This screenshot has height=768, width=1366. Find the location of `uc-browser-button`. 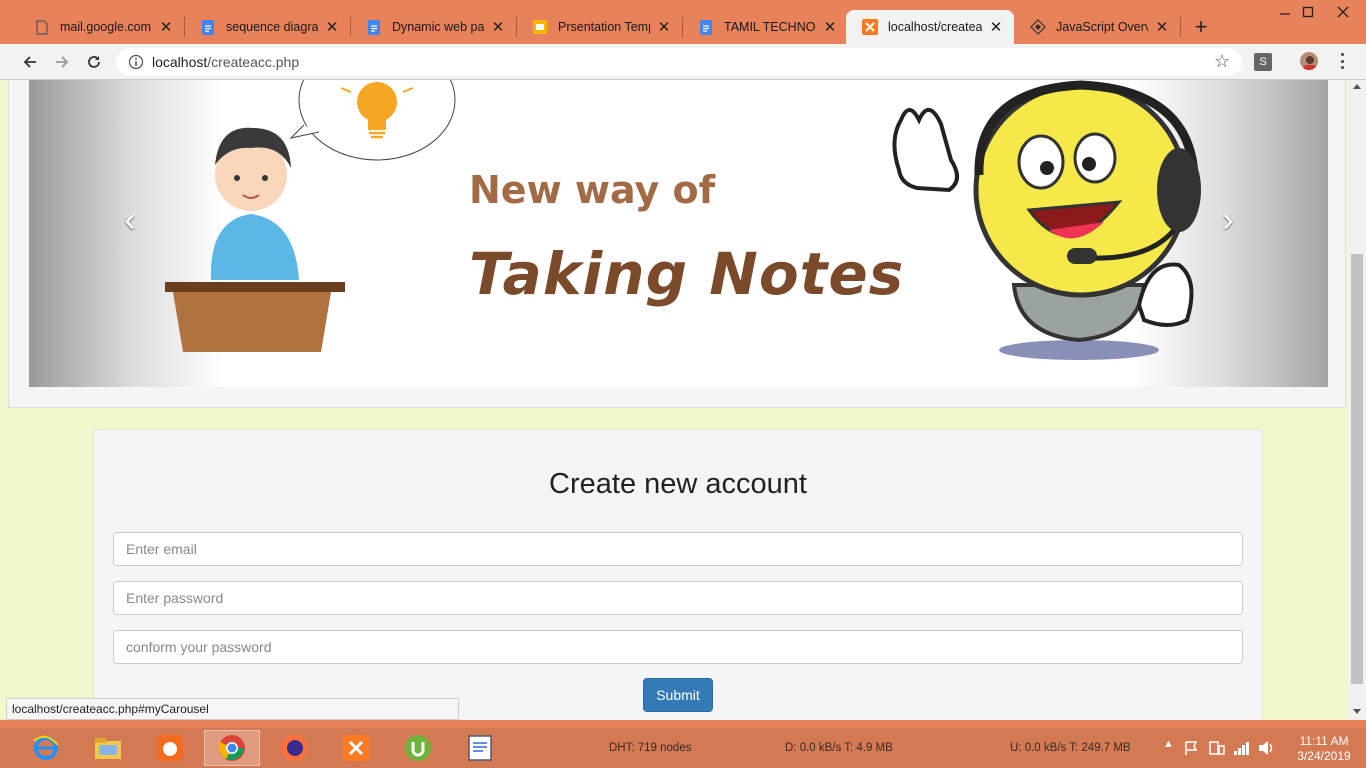

uc-browser-button is located at coordinates (170, 748).